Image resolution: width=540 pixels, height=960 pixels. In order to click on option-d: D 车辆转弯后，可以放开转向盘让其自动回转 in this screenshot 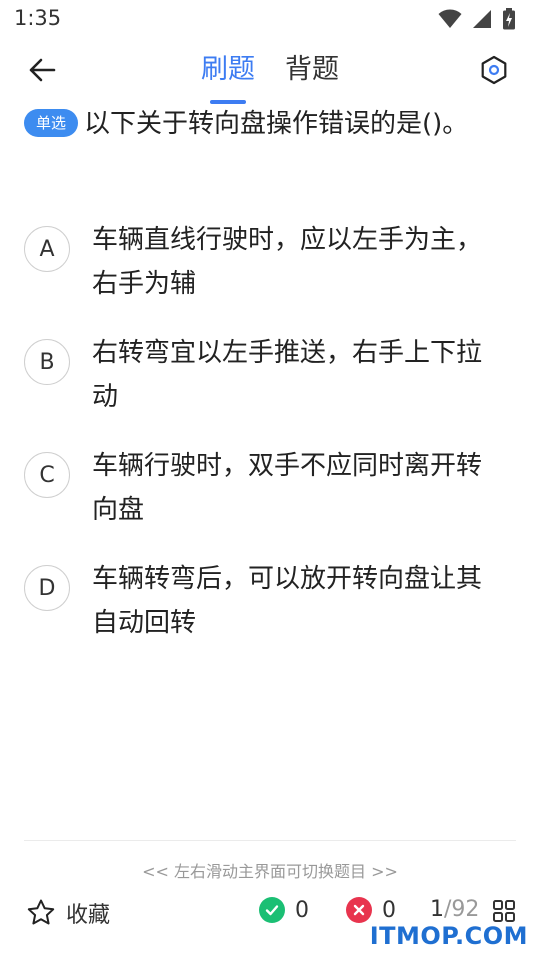, I will do `click(269, 601)`.